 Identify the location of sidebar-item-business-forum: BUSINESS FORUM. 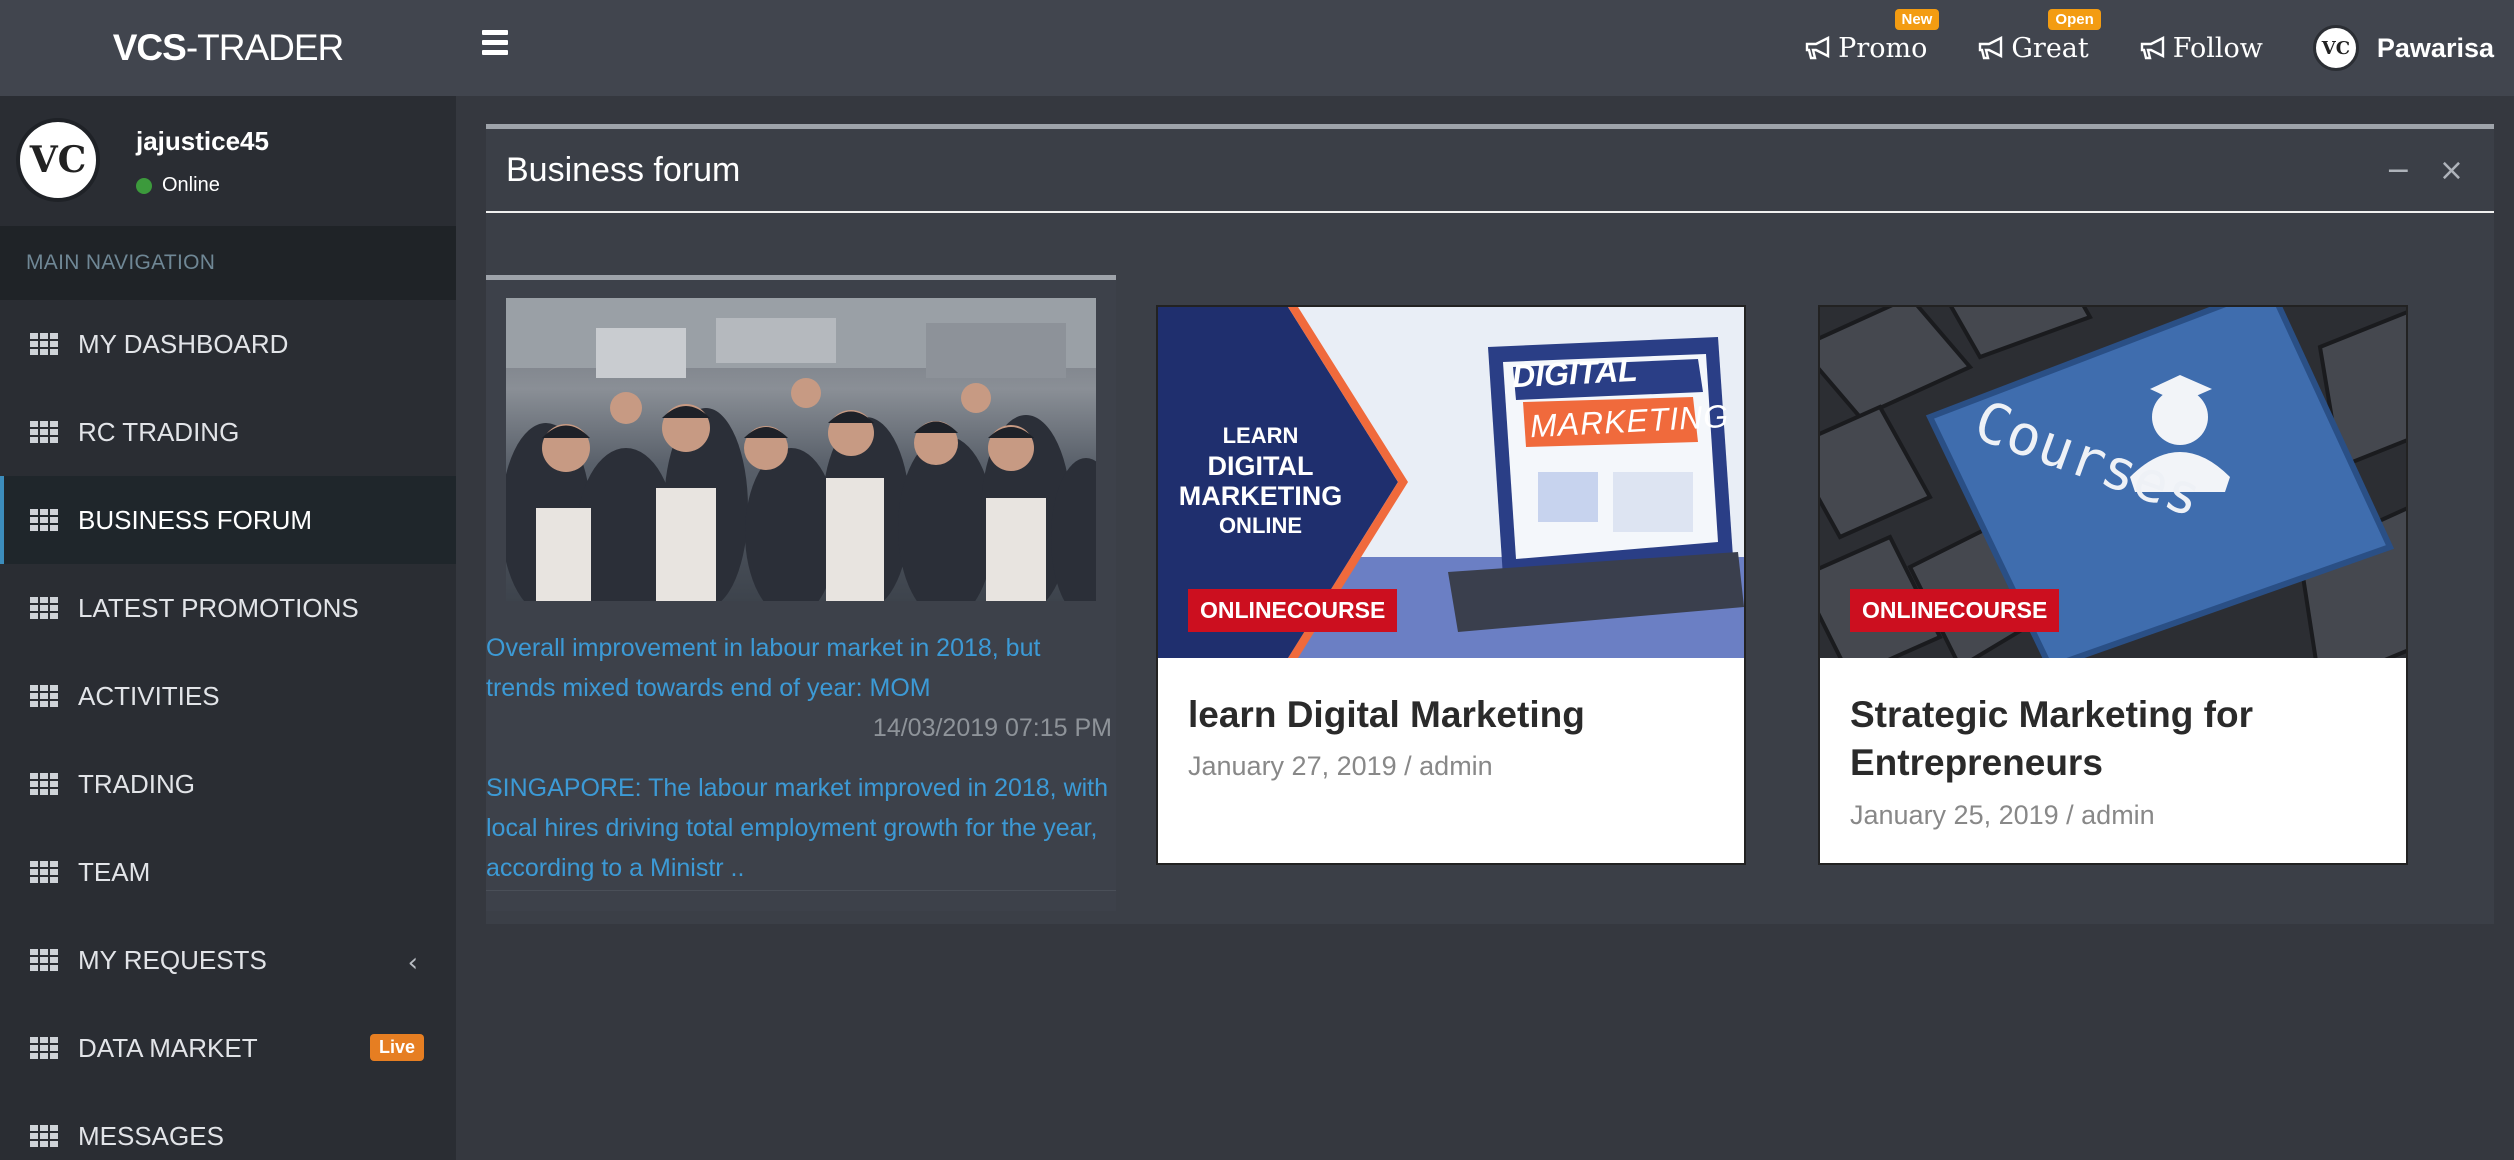
(228, 520).